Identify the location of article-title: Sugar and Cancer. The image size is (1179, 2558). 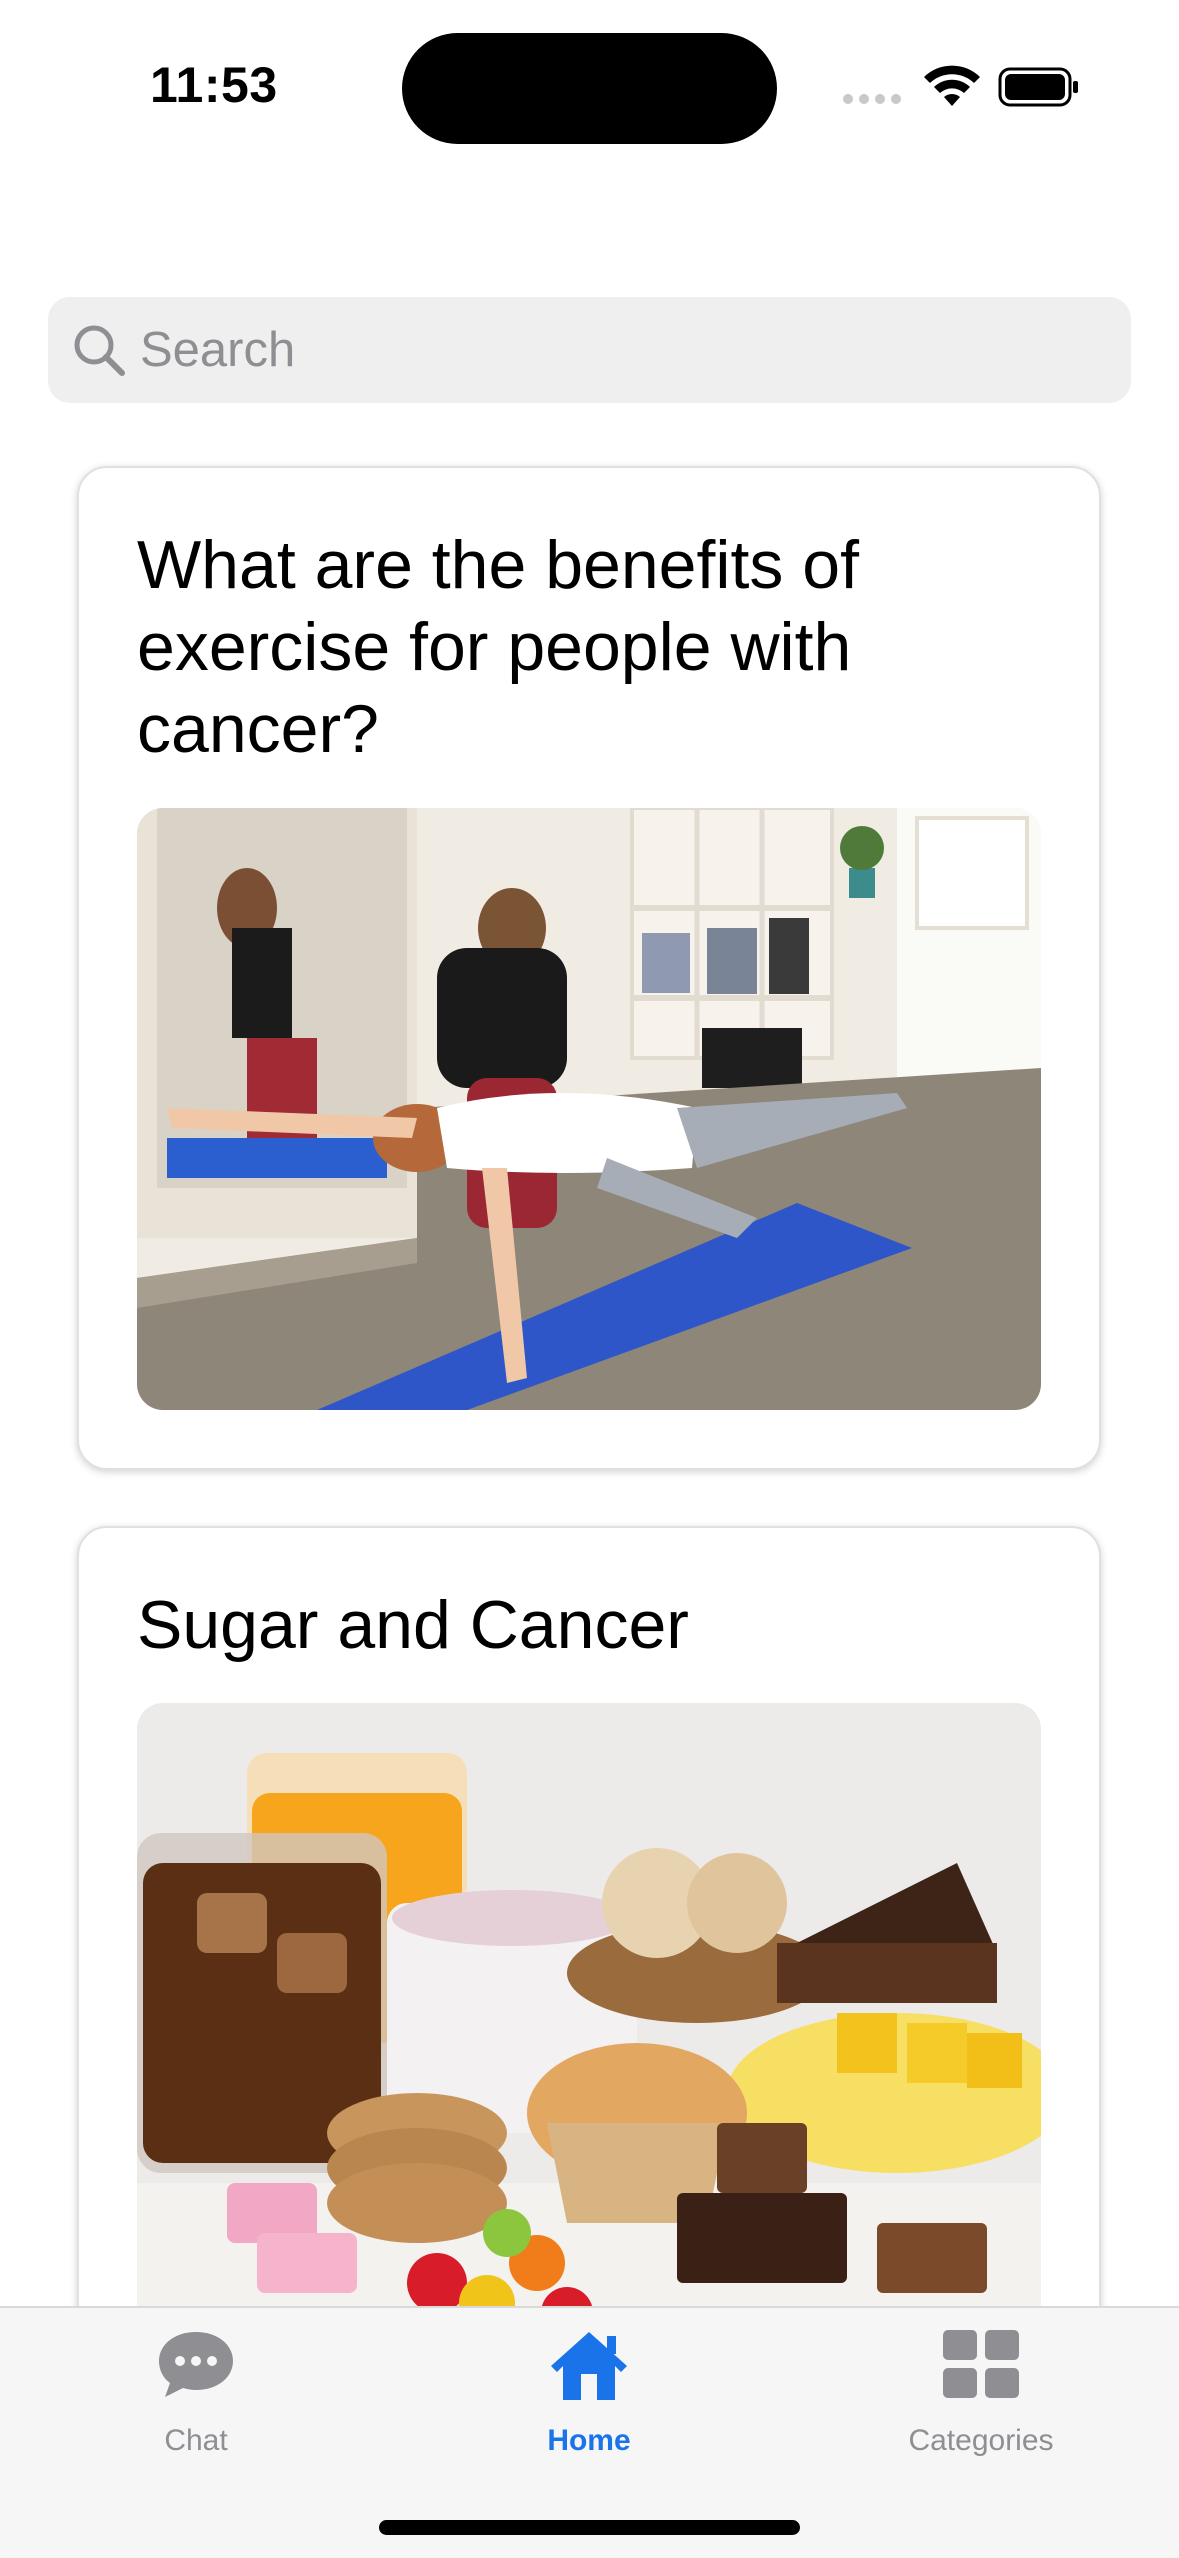
(413, 1625).